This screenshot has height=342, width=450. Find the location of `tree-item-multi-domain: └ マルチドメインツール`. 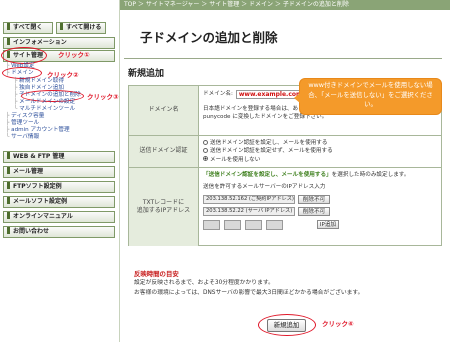

tree-item-multi-domain: └ マルチドメインツール is located at coordinates (44, 109).